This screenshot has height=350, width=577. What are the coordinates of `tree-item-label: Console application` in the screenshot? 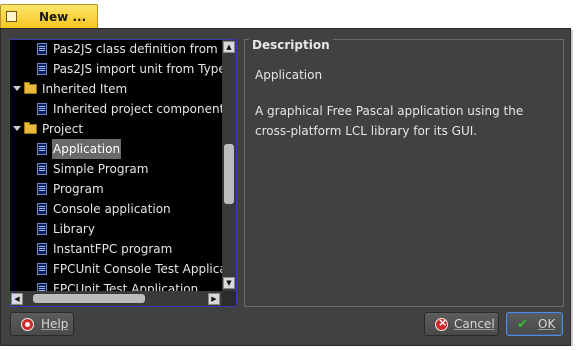 It's located at (112, 209).